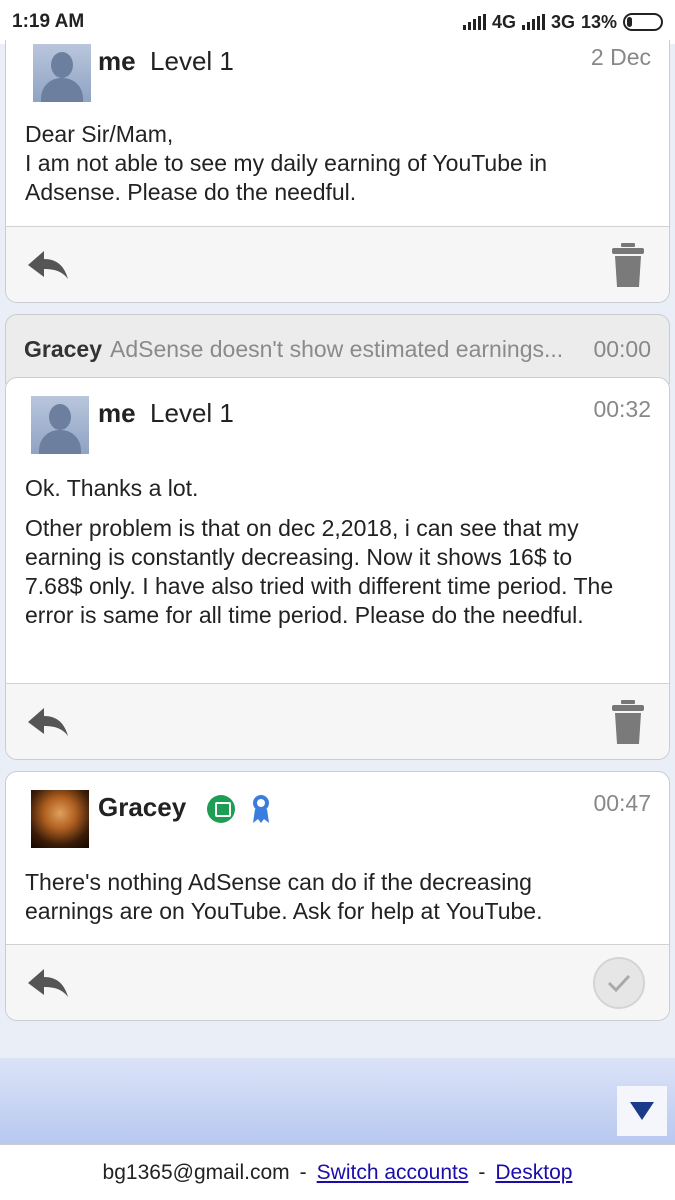 The width and height of the screenshot is (675, 1200). I want to click on collapsed-author: Gracey, so click(63, 348).